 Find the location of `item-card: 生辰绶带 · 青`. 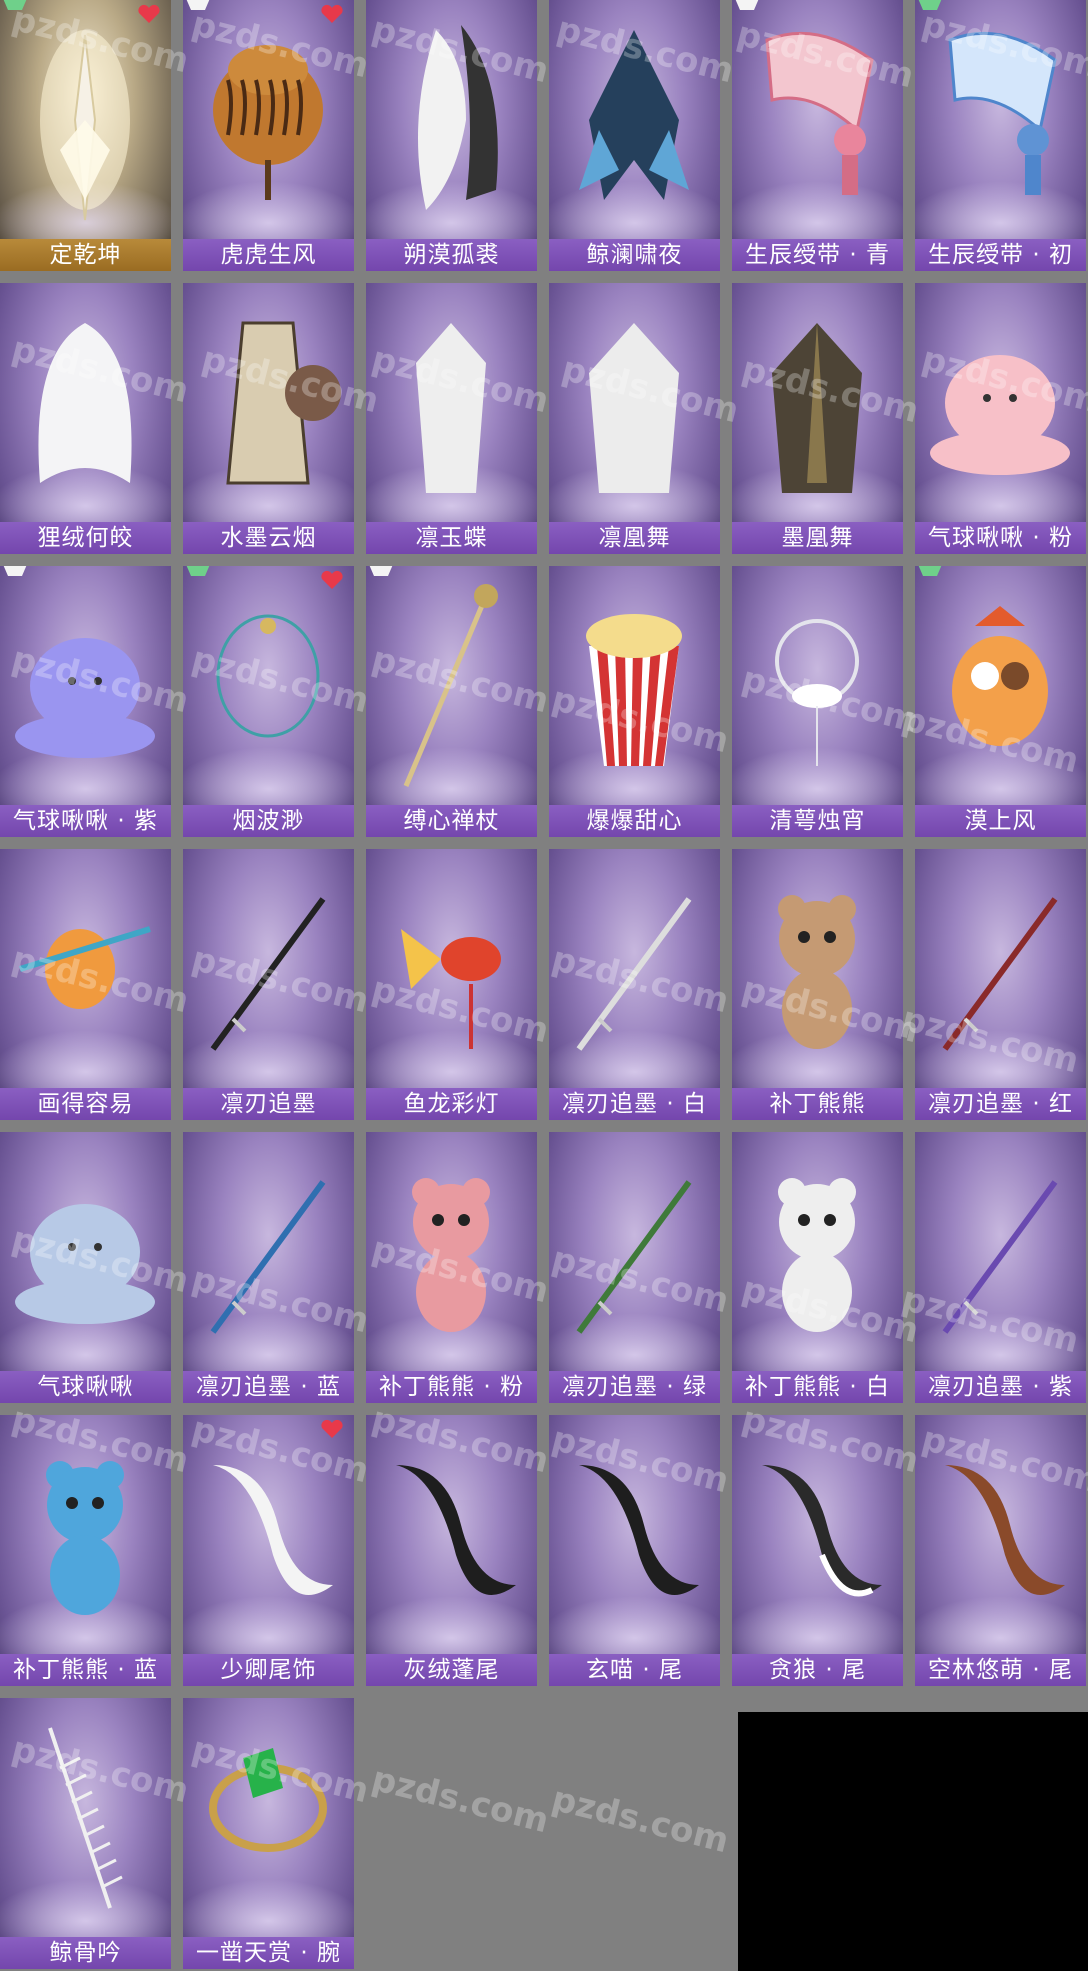

item-card: 生辰绶带 · 青 is located at coordinates (817, 135).